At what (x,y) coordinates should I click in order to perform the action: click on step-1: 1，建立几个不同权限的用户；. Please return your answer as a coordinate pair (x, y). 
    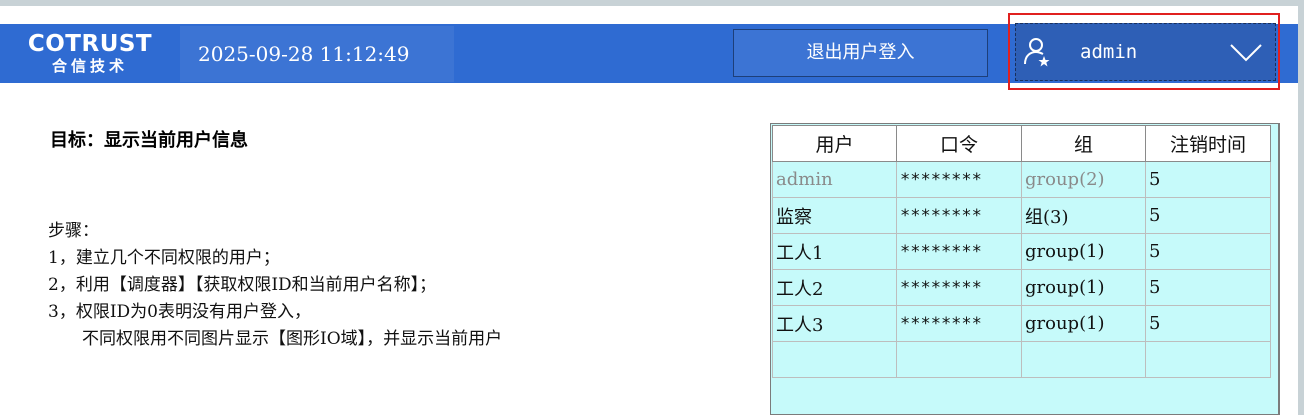
    Looking at the image, I should click on (164, 258).